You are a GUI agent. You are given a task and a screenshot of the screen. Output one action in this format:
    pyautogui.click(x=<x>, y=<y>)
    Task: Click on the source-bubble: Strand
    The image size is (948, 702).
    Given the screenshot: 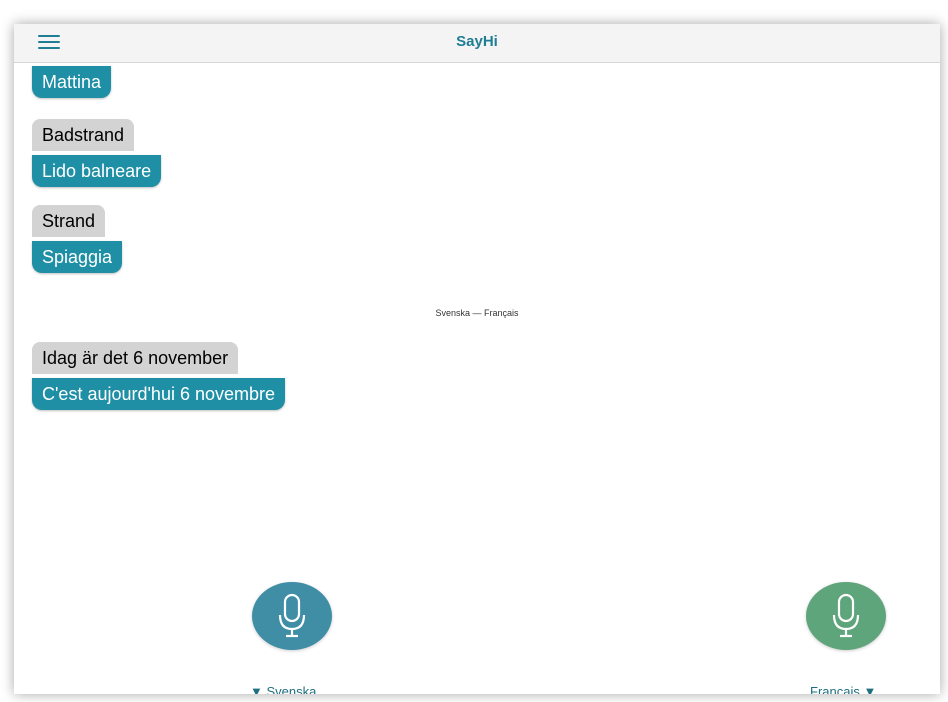 What is the action you would take?
    pyautogui.click(x=69, y=221)
    